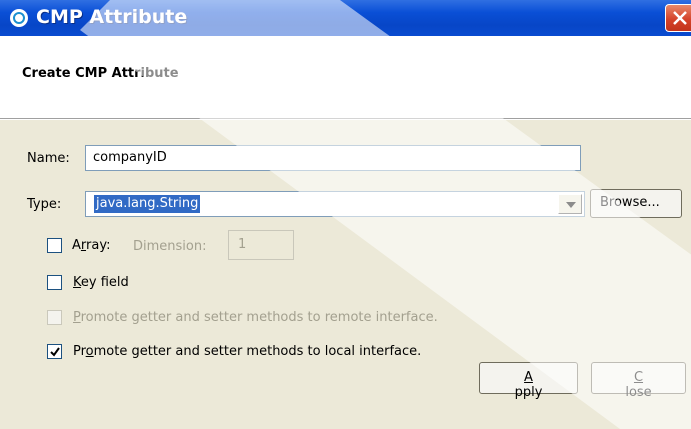 Image resolution: width=691 pixels, height=429 pixels. I want to click on close-button-label-u: C, so click(638, 377).